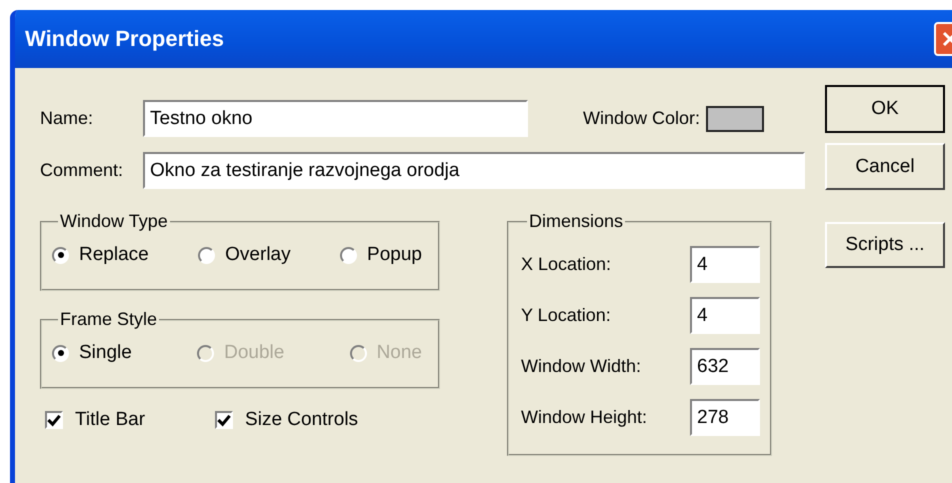  What do you see at coordinates (381, 255) in the screenshot?
I see `radio-option: Popup` at bounding box center [381, 255].